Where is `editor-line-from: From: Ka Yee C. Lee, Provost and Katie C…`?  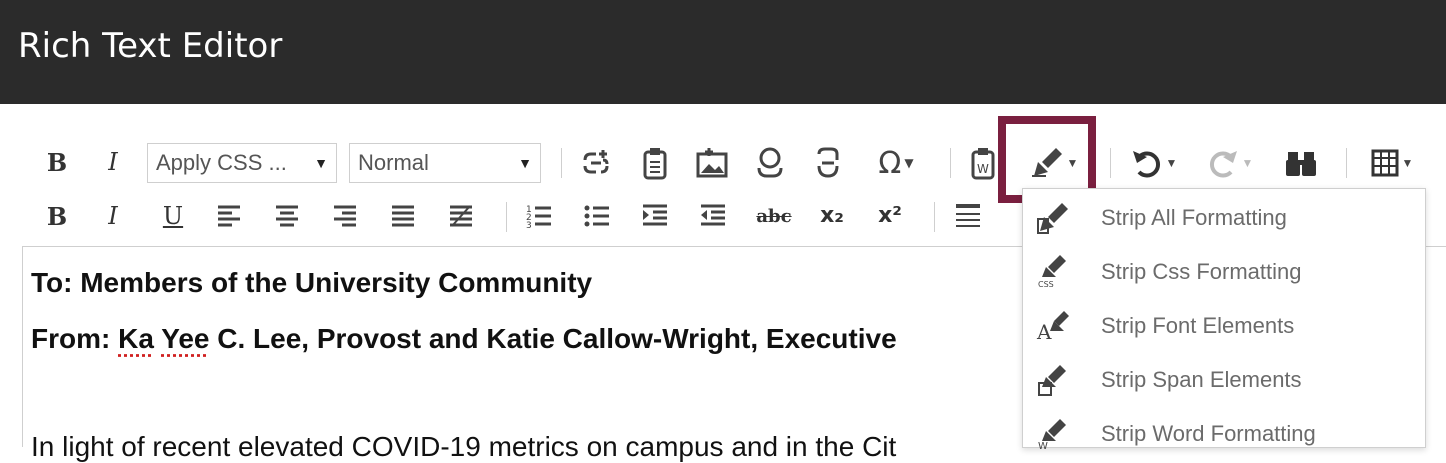
editor-line-from: From: Ka Yee C. Lee, Provost and Katie C… is located at coordinates (464, 339).